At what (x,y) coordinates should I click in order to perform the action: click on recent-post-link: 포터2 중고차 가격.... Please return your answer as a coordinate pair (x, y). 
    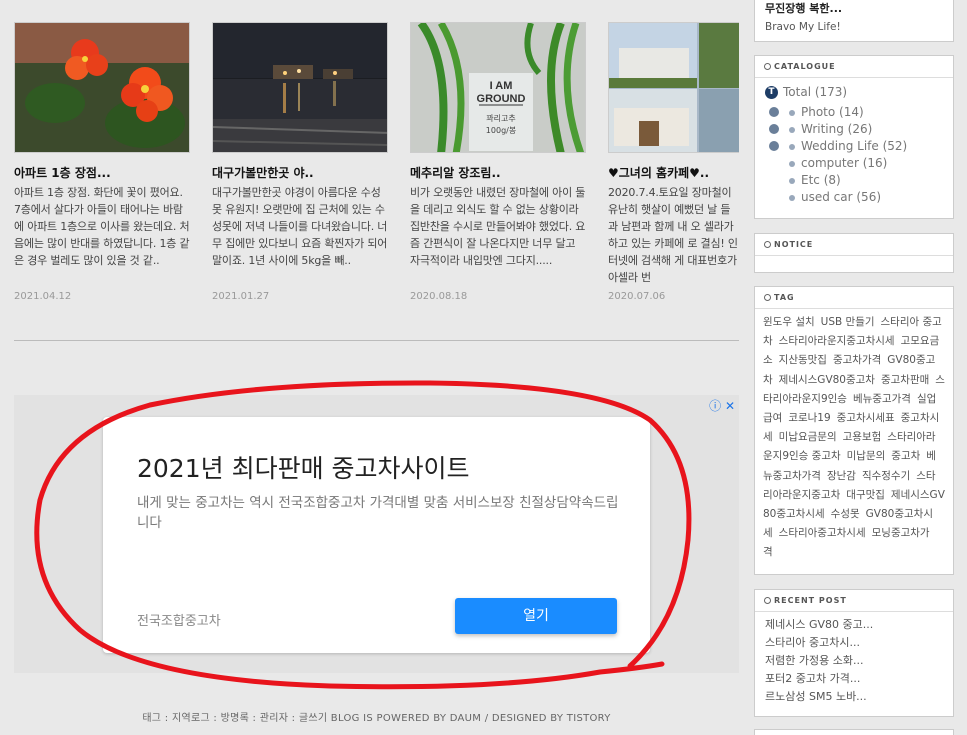
    Looking at the image, I should click on (854, 679).